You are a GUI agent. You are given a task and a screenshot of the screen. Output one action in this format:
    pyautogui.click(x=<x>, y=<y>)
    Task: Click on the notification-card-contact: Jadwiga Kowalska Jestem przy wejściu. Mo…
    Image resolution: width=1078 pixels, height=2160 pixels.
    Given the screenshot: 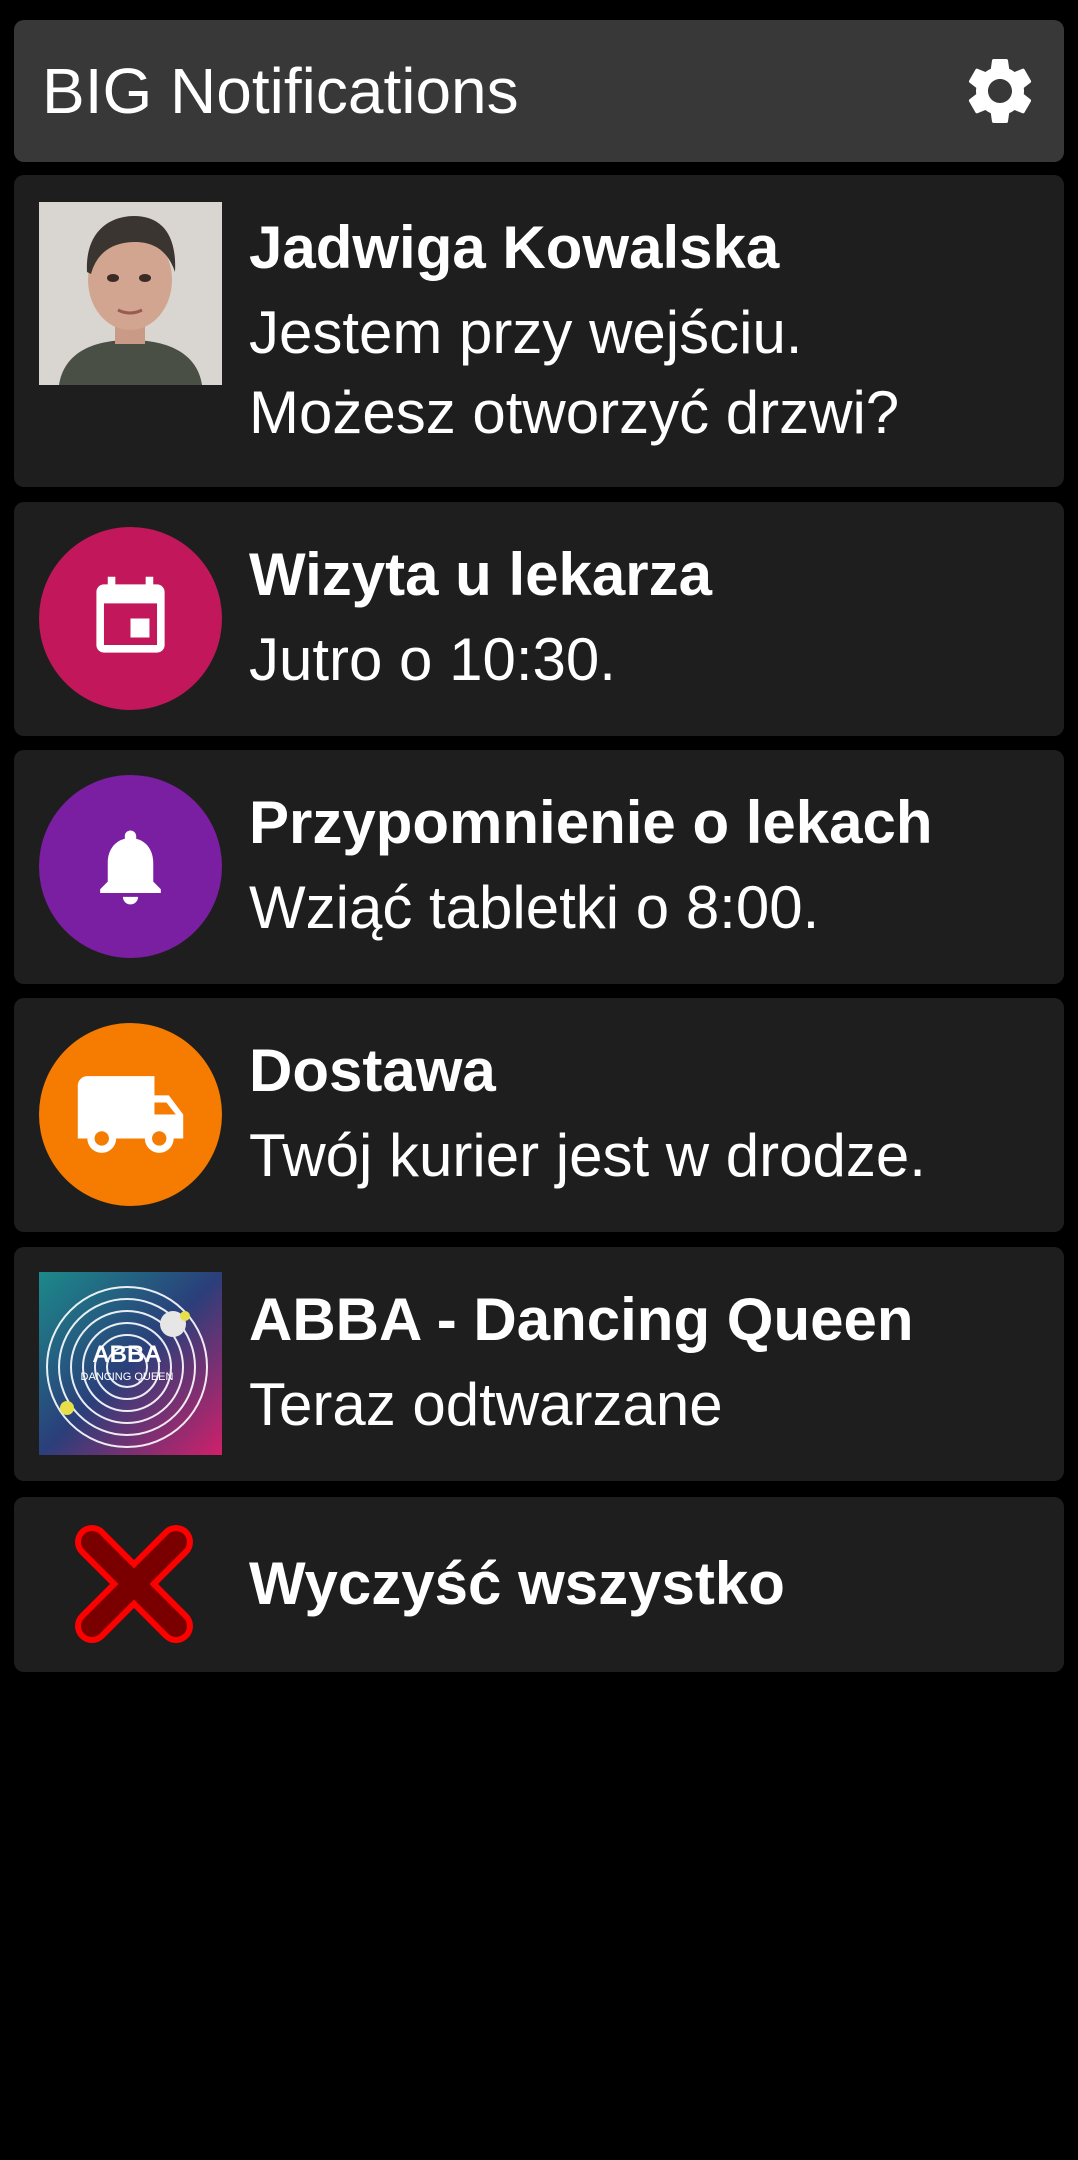 What is the action you would take?
    pyautogui.click(x=539, y=331)
    